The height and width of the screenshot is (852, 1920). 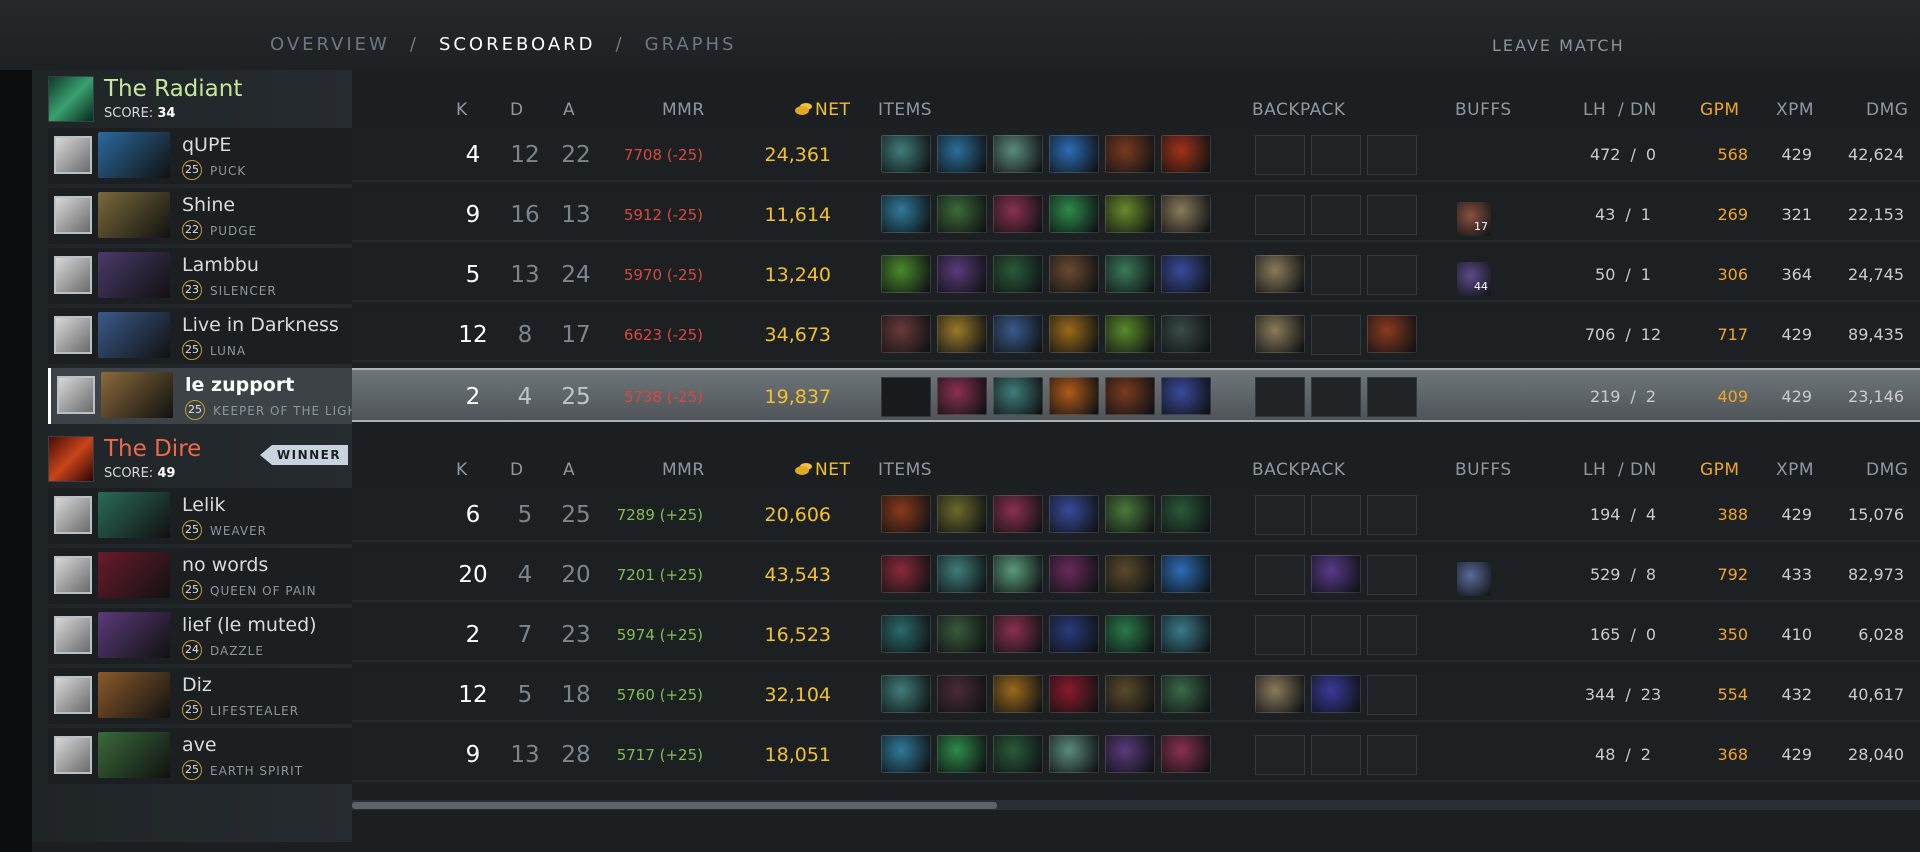 What do you see at coordinates (200, 336) in the screenshot?
I see `player-row-radiant: Live in Darkness 25 LUNA` at bounding box center [200, 336].